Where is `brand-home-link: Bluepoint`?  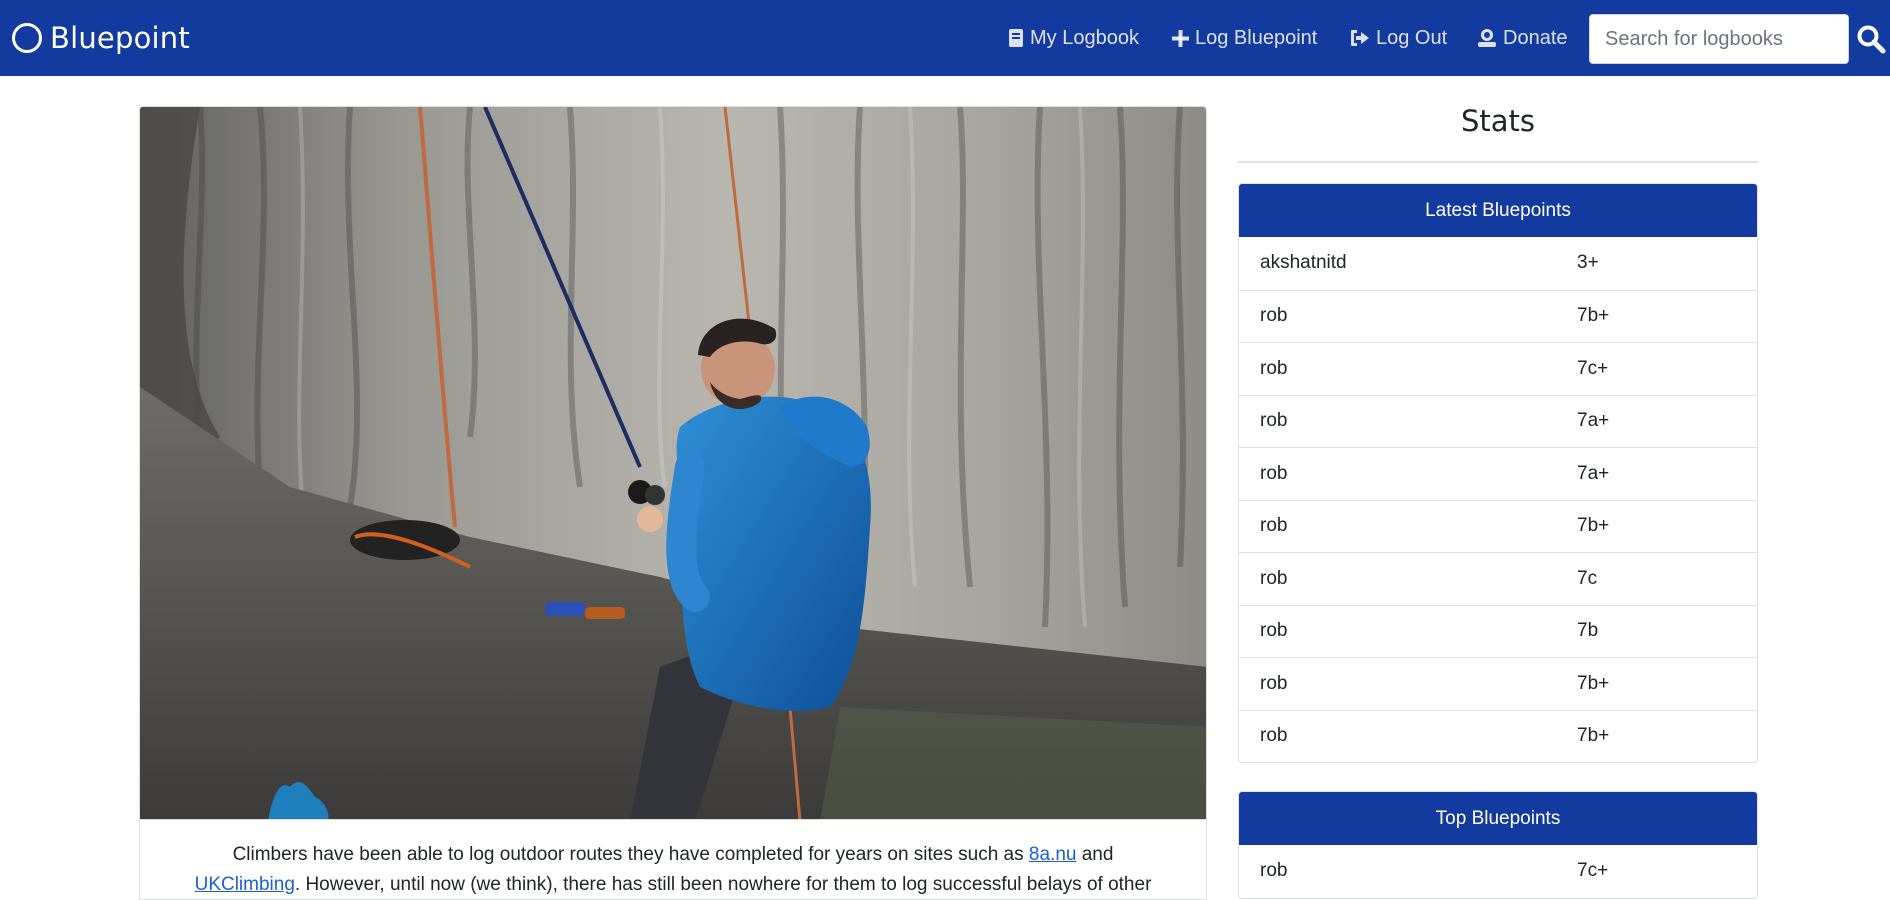 brand-home-link: Bluepoint is located at coordinates (101, 38).